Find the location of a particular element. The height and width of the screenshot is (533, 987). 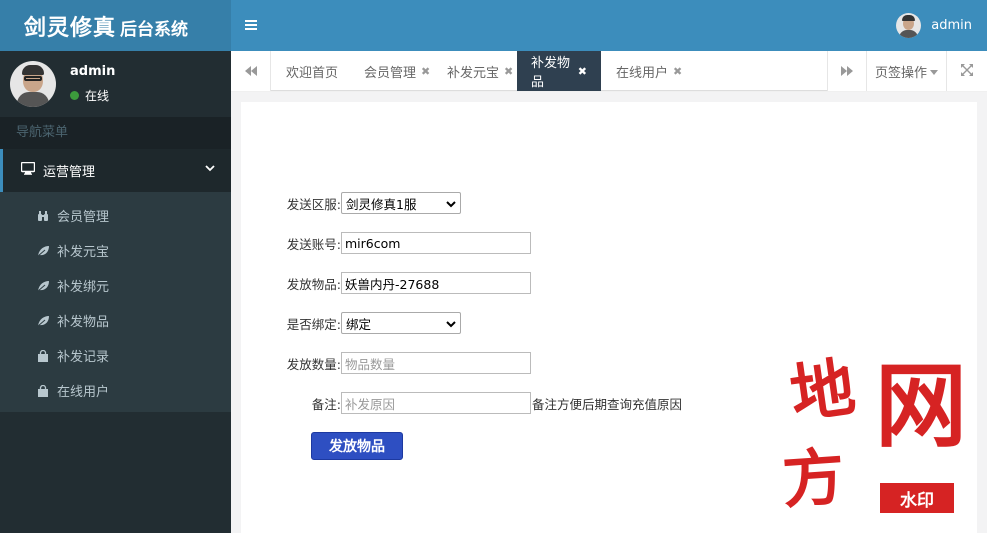

form-row-quantity: 发放数量: 物品数量 is located at coordinates (386, 363).